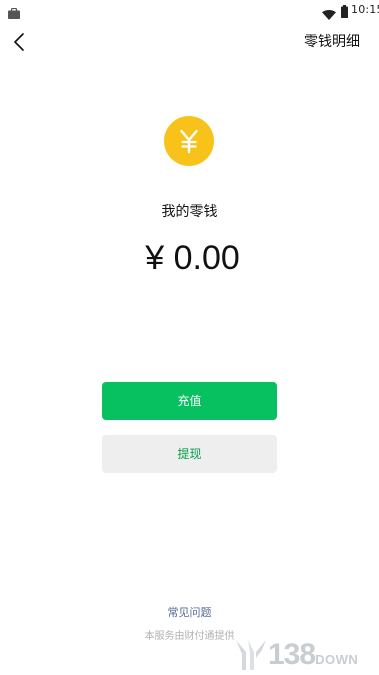 This screenshot has width=379, height=675. I want to click on watermark-word: DOWN, so click(337, 659).